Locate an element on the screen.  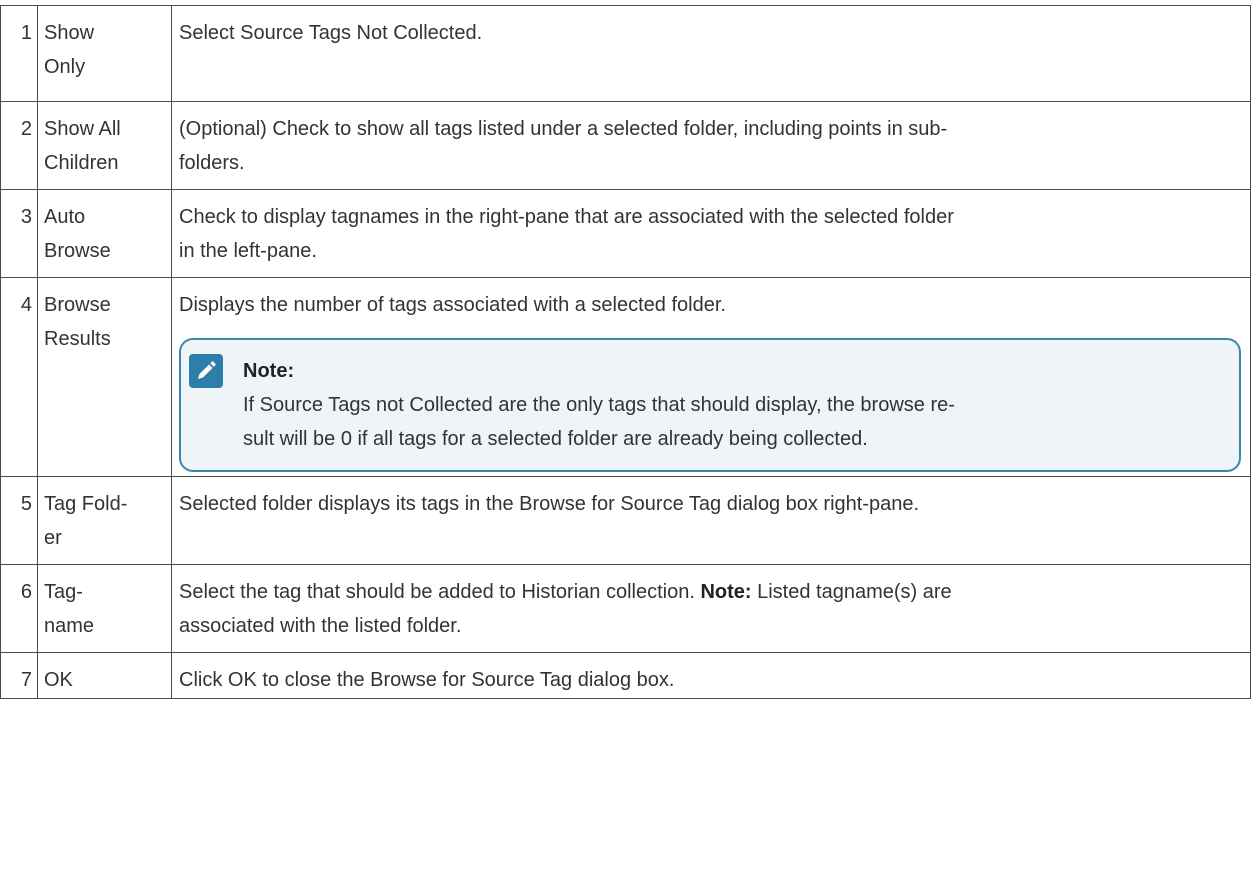
note-title: Note: is located at coordinates (269, 371).